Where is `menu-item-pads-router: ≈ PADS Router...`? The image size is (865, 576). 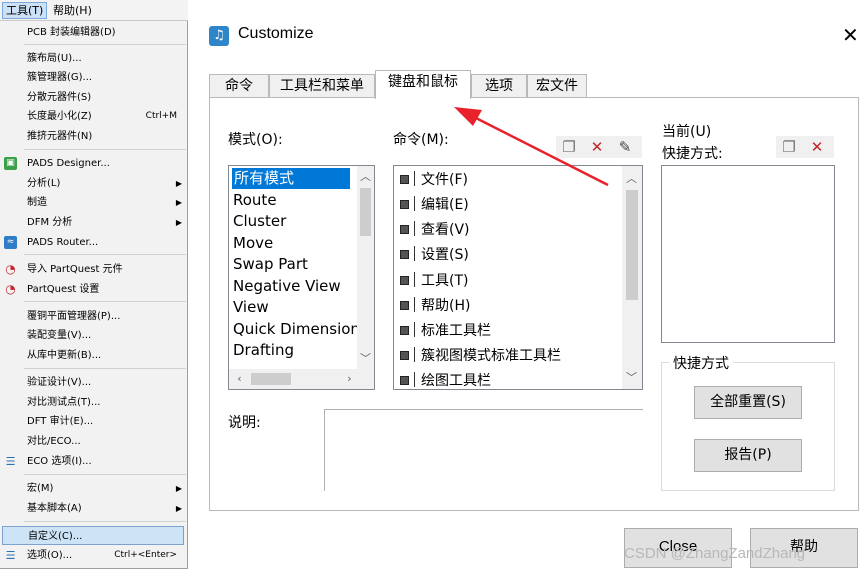
menu-item-pads-router: ≈ PADS Router... is located at coordinates (93, 242).